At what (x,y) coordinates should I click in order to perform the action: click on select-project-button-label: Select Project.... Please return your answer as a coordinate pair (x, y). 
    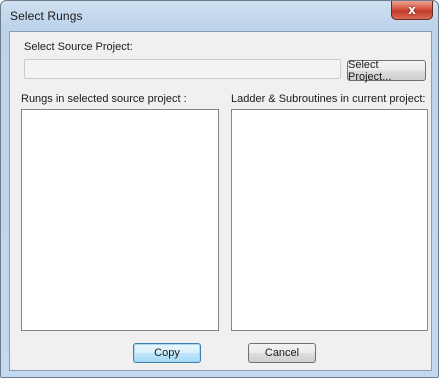
    Looking at the image, I should click on (370, 70).